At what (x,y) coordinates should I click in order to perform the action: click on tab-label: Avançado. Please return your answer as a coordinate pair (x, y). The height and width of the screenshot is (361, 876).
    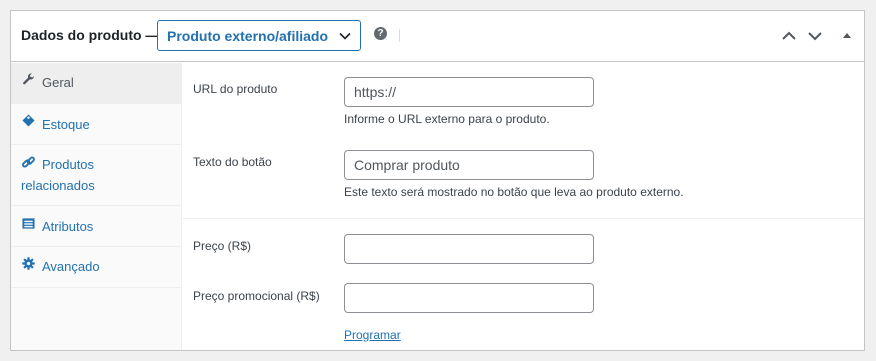
    Looking at the image, I should click on (71, 266).